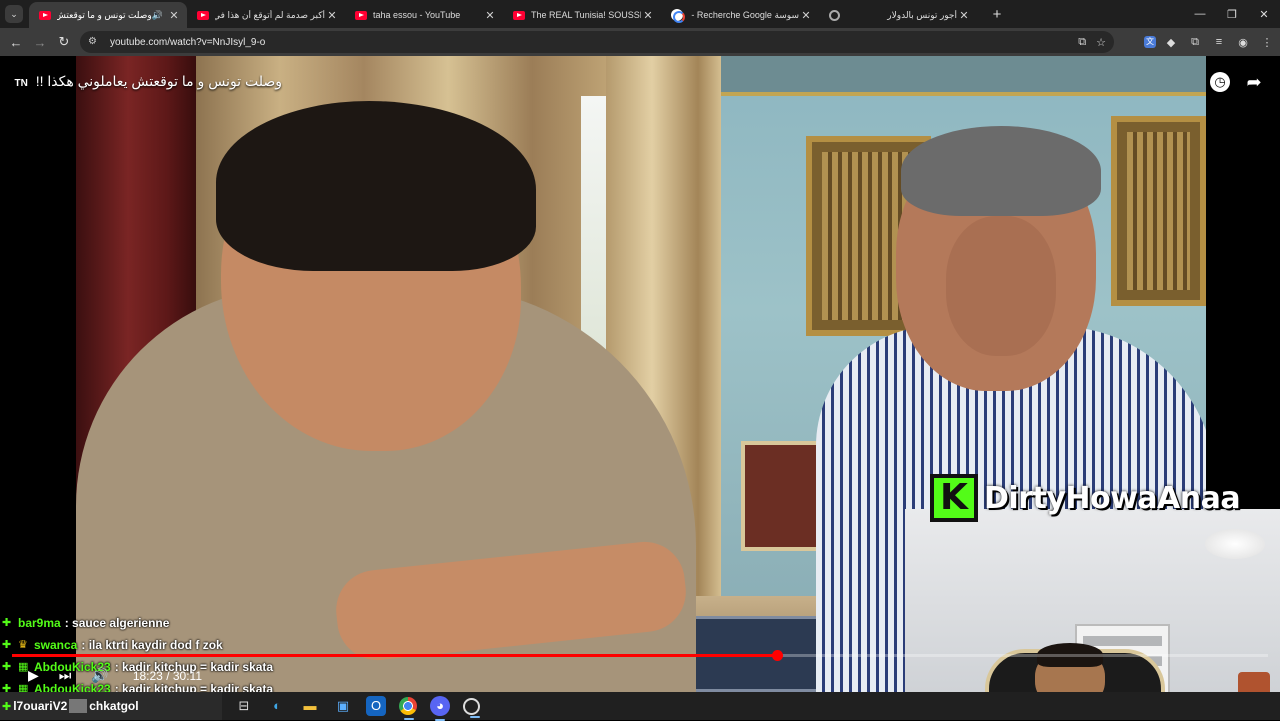 The width and height of the screenshot is (1280, 721). Describe the element at coordinates (1092, 600) in the screenshot. I see `streamer-webcam` at that location.